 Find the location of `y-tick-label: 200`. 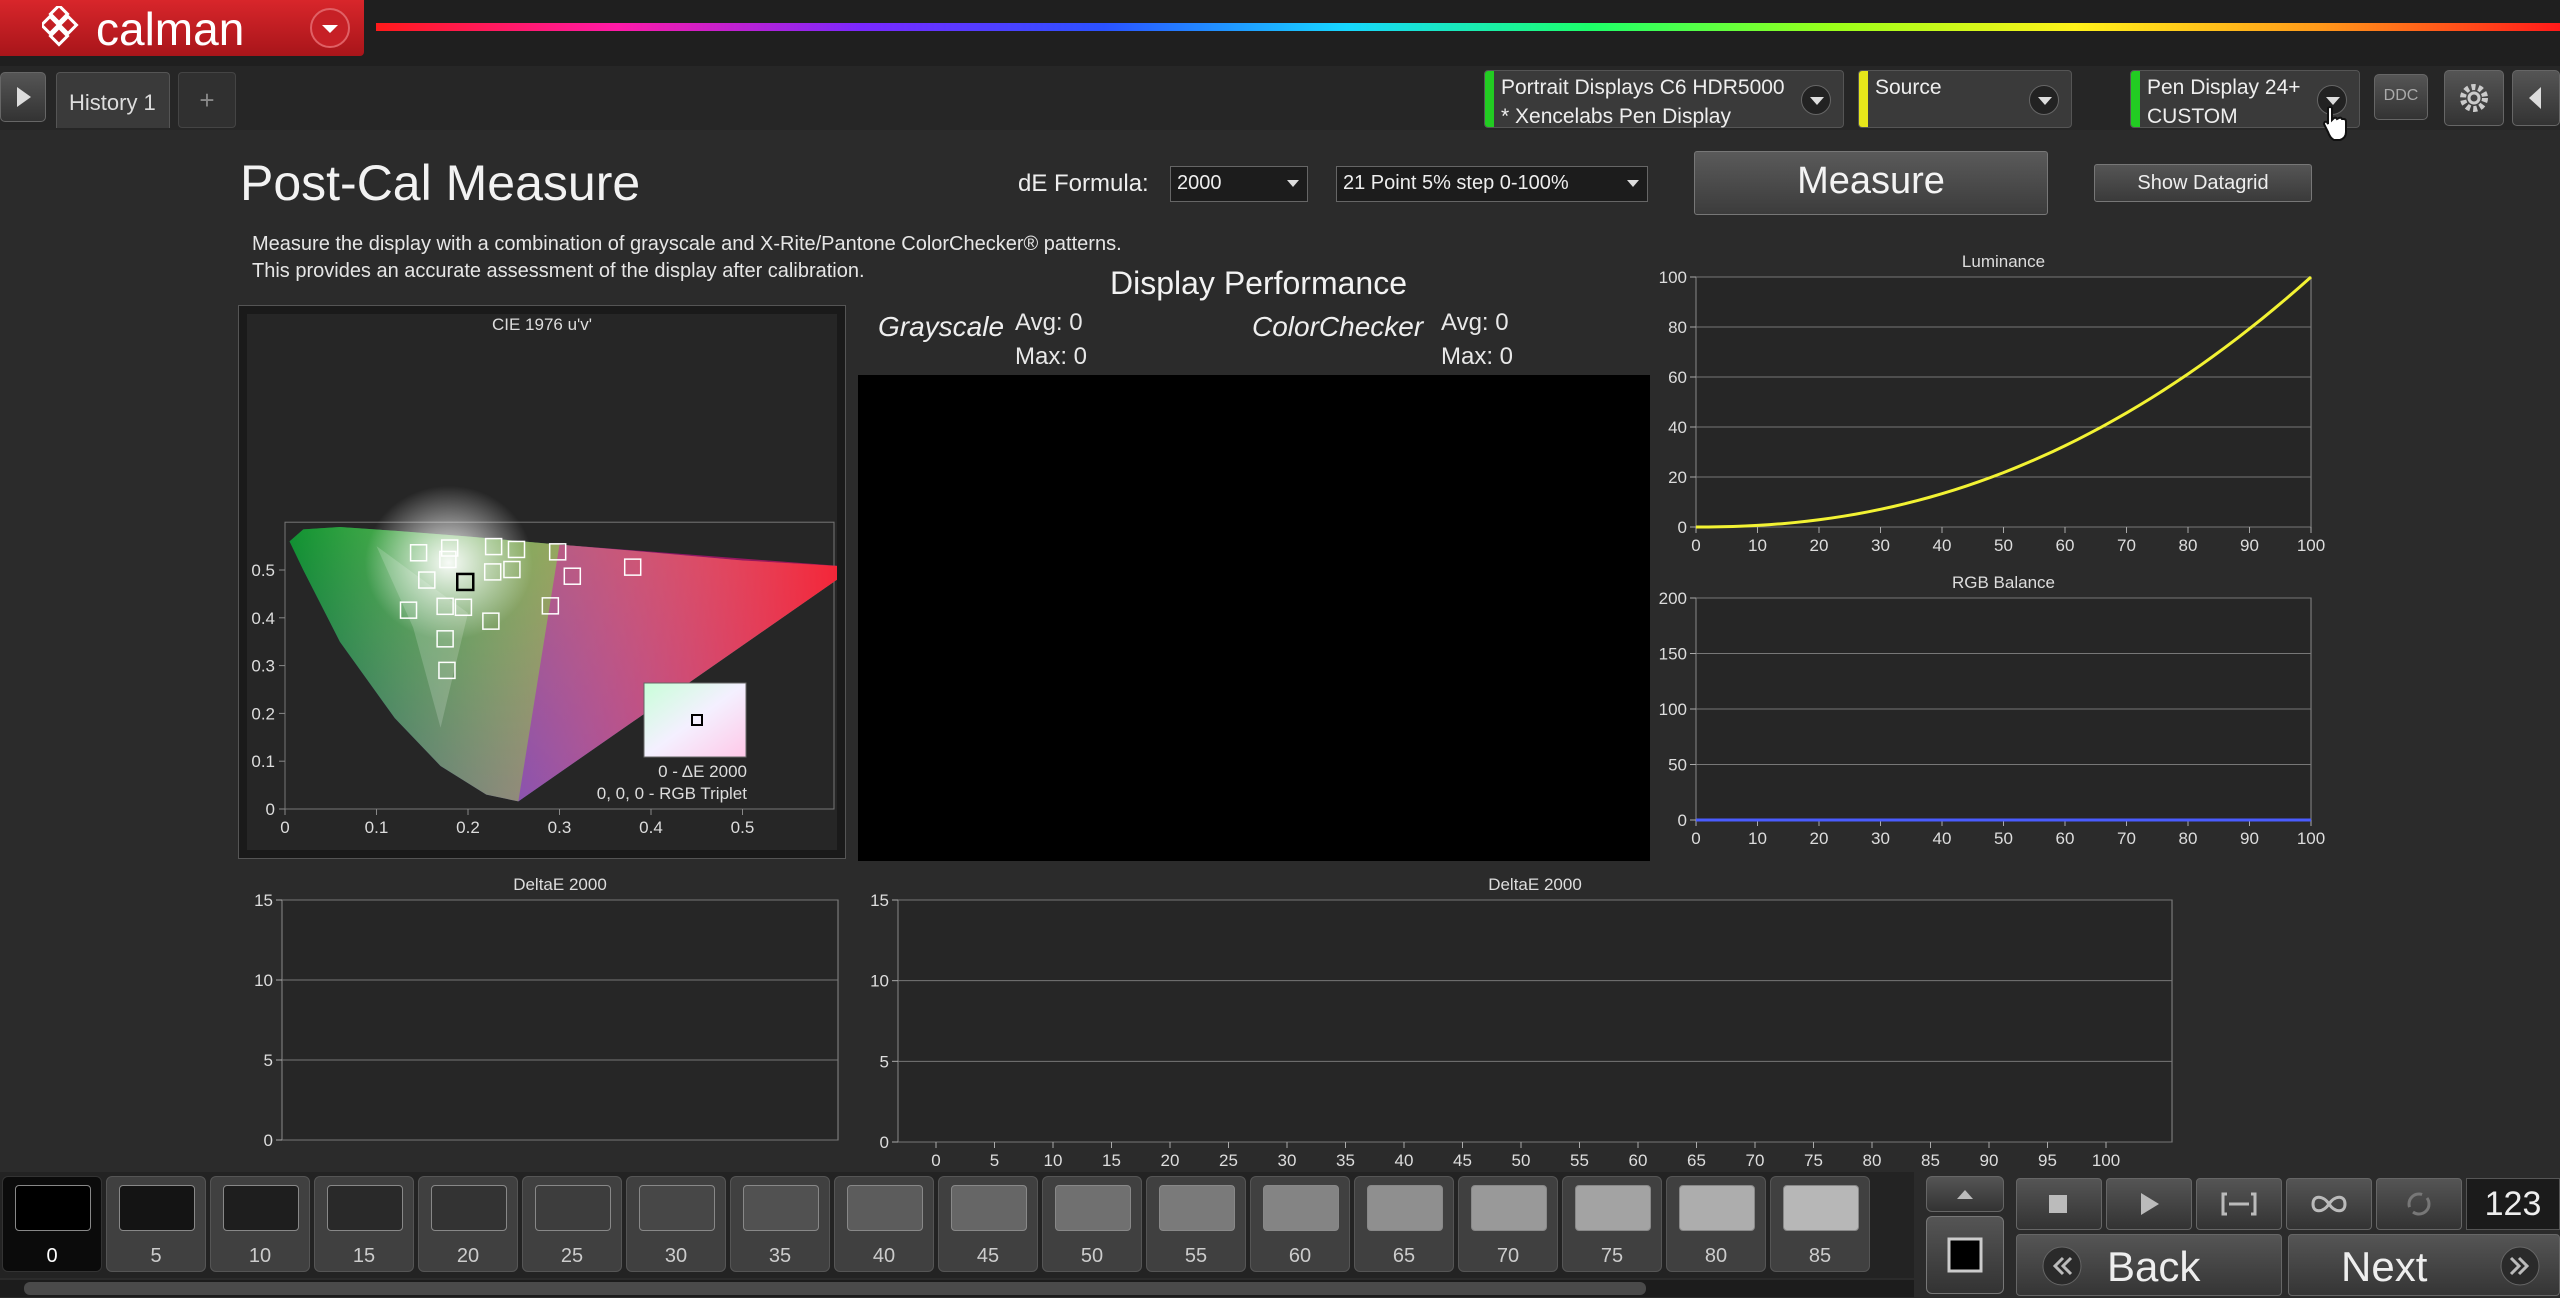

y-tick-label: 200 is located at coordinates (1673, 598).